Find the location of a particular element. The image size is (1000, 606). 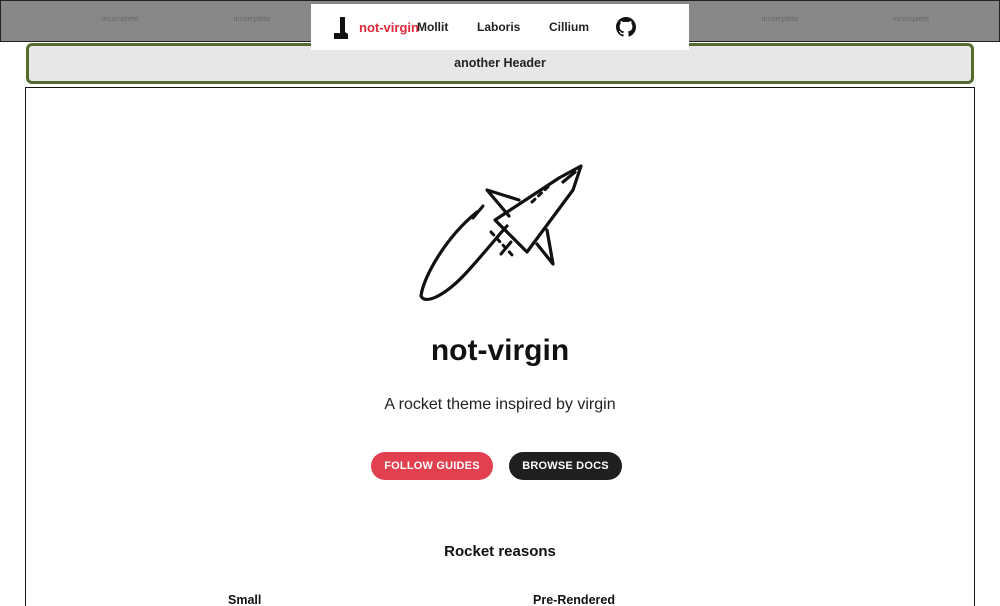

nav-link-laboris: Laboris is located at coordinates (498, 27).